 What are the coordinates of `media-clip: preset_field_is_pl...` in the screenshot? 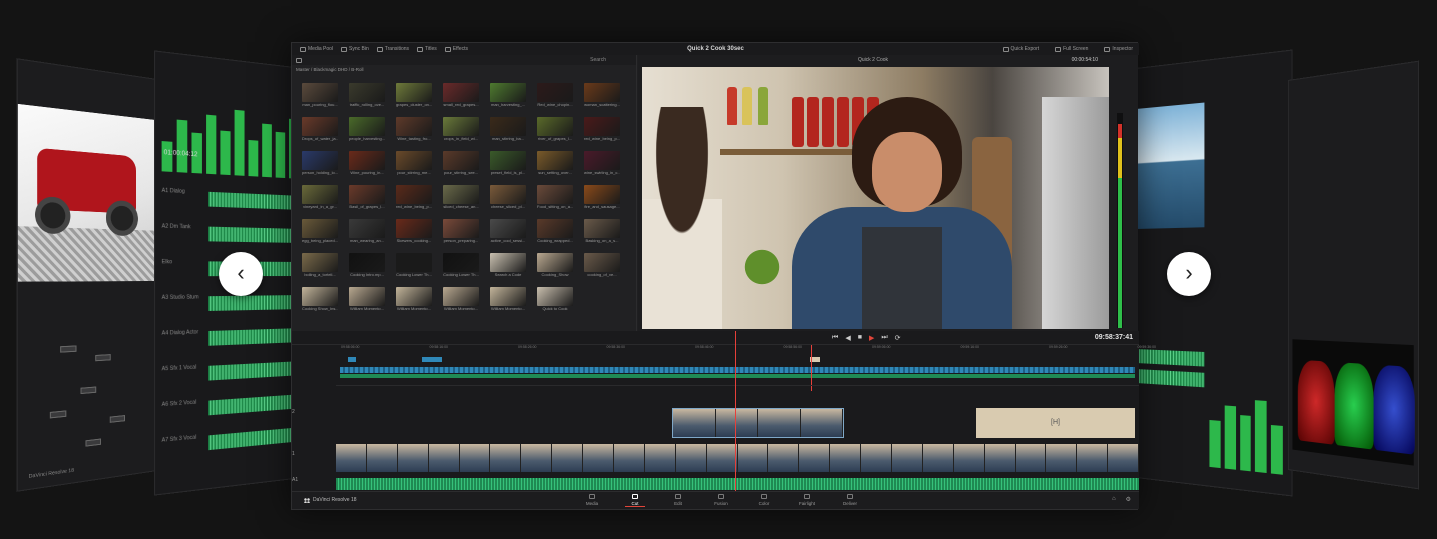 It's located at (508, 163).